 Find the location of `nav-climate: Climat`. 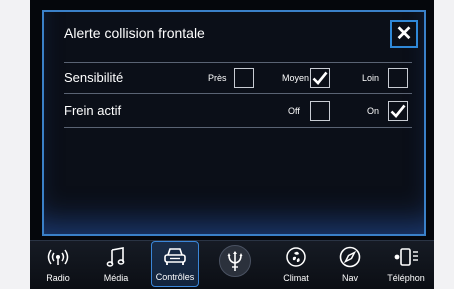

nav-climate: Climat is located at coordinates (296, 265).